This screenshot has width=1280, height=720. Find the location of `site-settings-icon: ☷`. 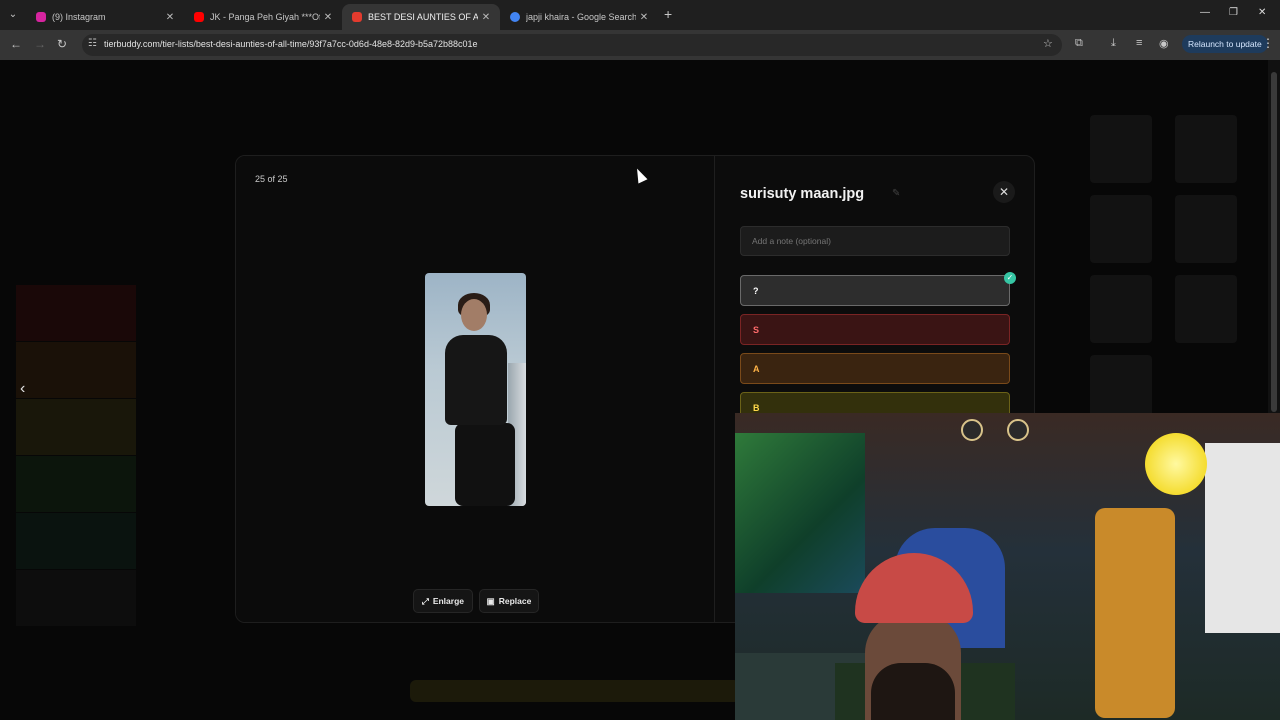

site-settings-icon: ☷ is located at coordinates (92, 43).